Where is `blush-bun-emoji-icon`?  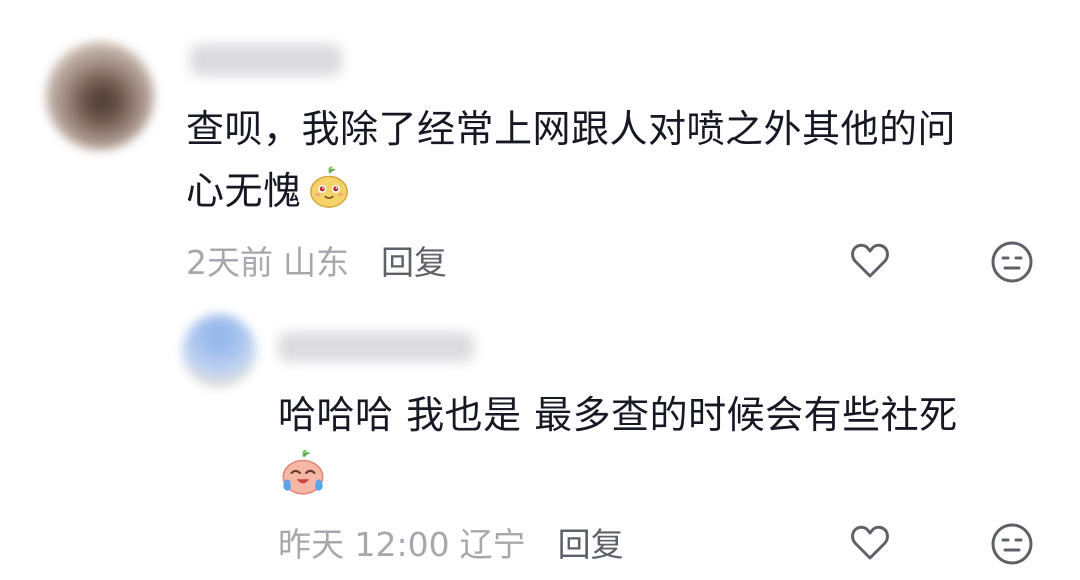 blush-bun-emoji-icon is located at coordinates (328, 187).